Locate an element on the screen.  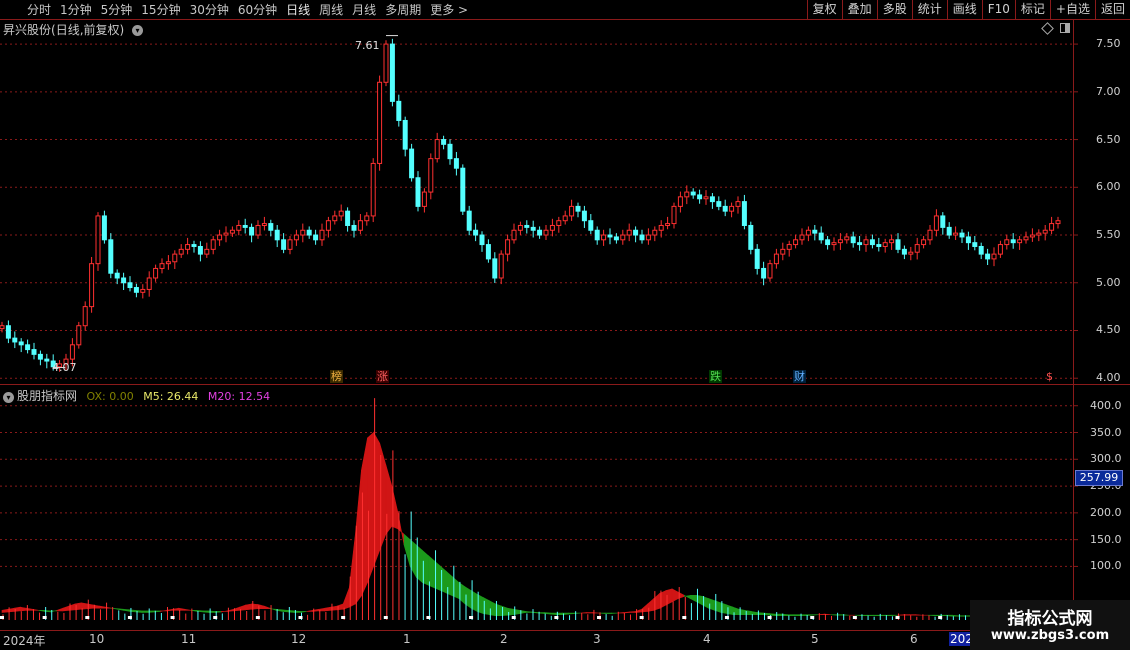
tab-30min: 30分钟 is located at coordinates (209, 10).